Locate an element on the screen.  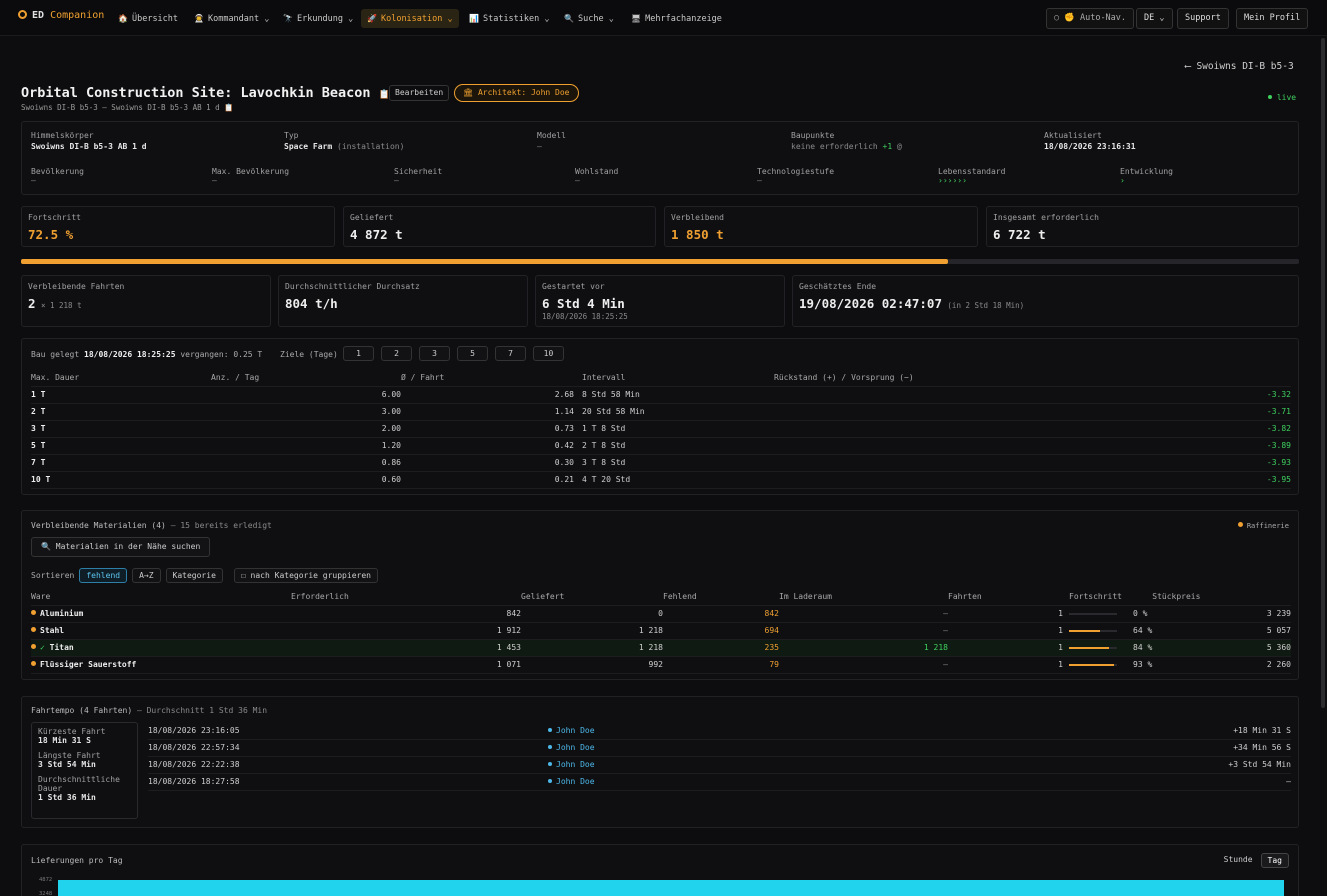
goal-button: 3 is located at coordinates (434, 353).